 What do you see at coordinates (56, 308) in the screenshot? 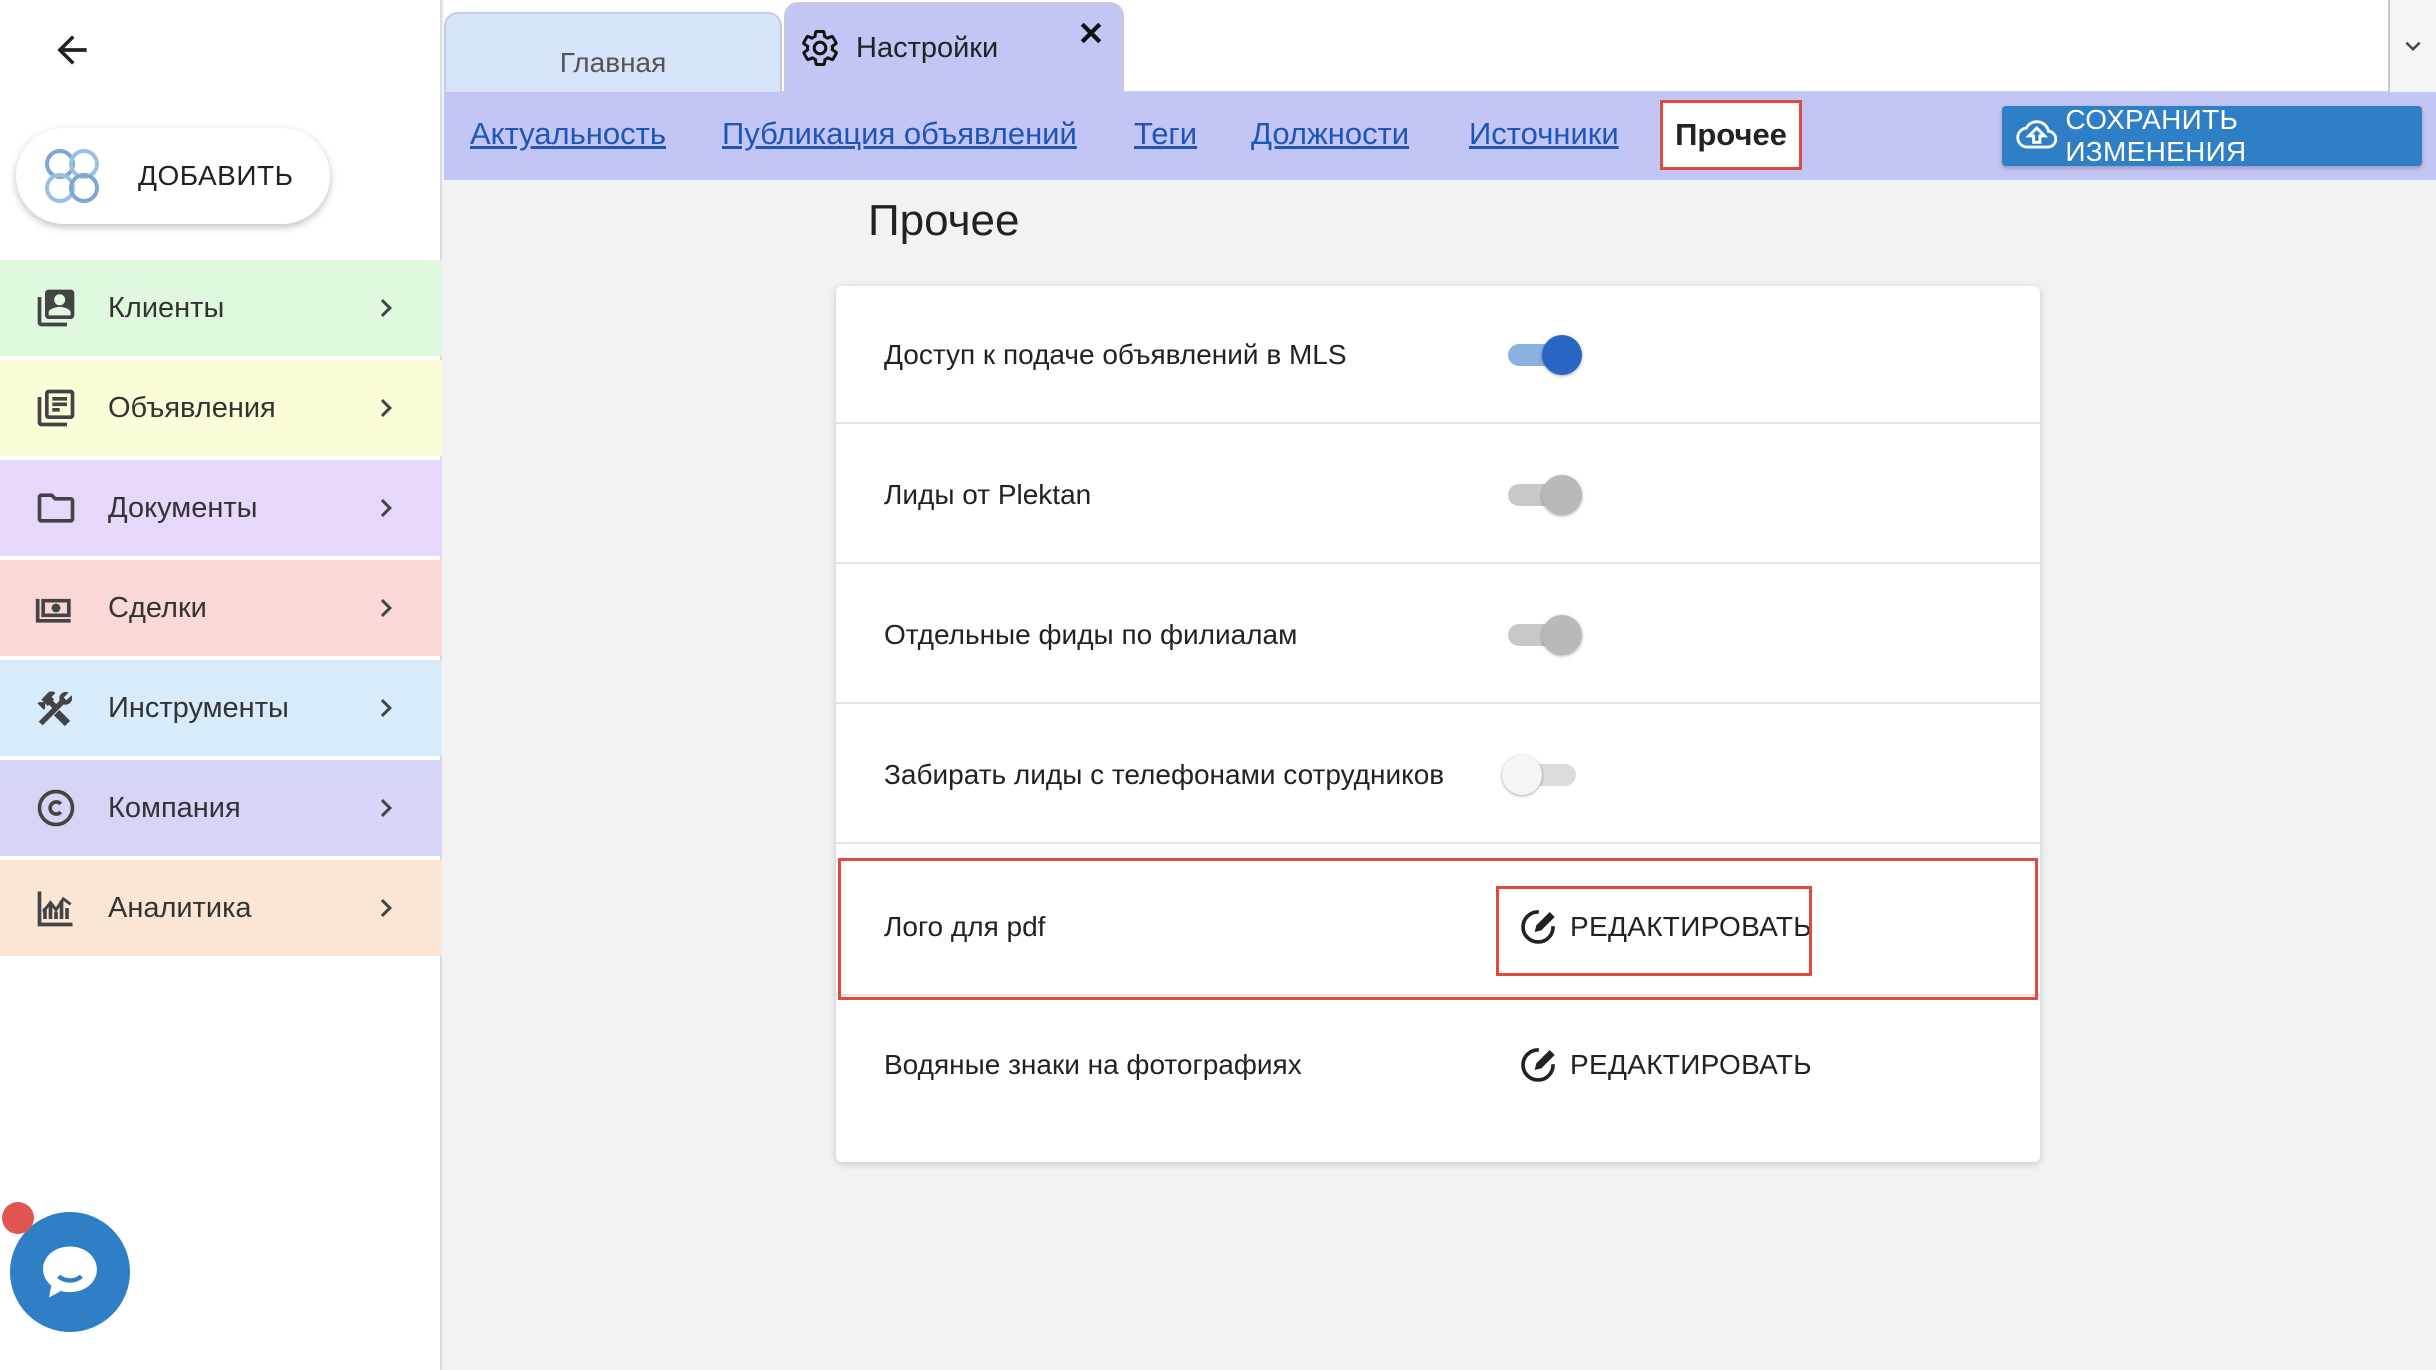
I see `contacts-icon` at bounding box center [56, 308].